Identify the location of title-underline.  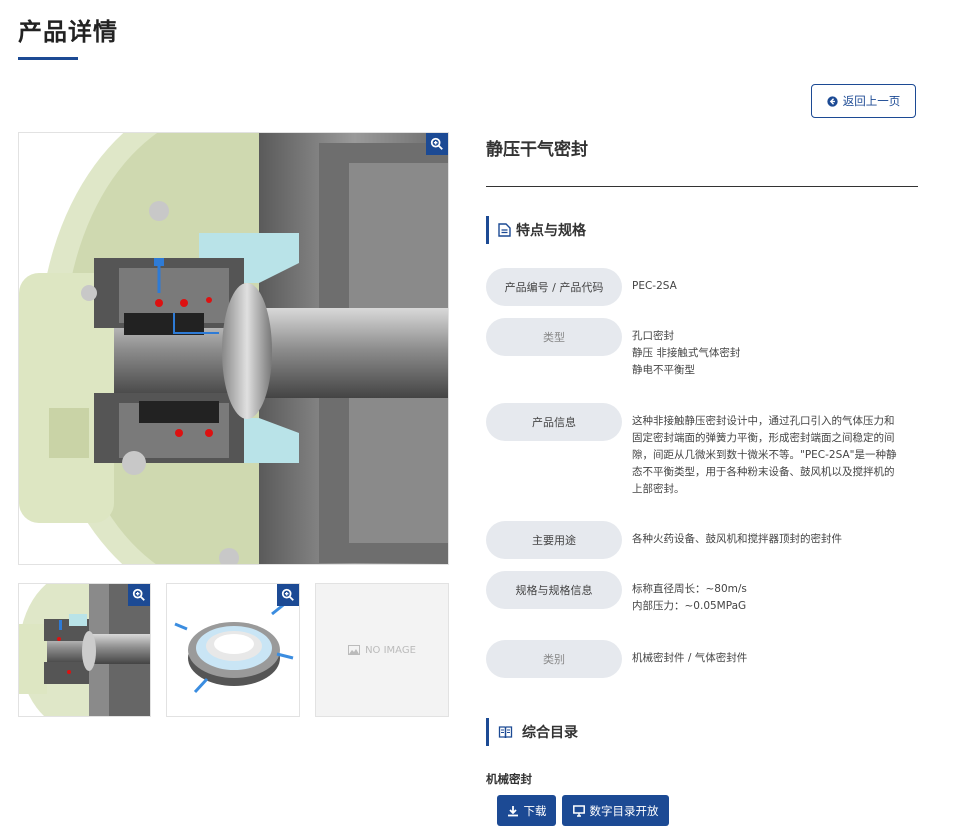
(48, 58).